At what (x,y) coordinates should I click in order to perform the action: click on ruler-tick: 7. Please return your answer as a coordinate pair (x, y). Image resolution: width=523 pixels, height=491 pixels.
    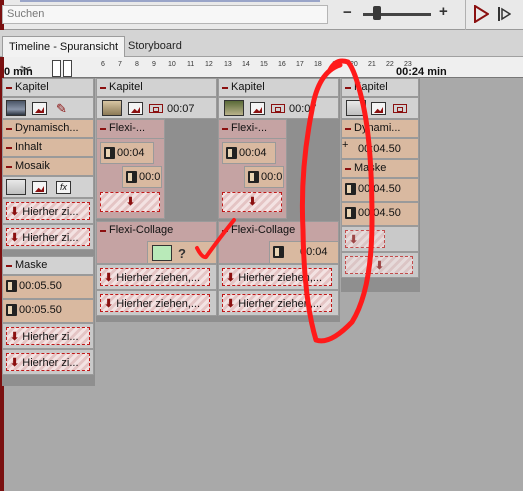
    Looking at the image, I should click on (120, 64).